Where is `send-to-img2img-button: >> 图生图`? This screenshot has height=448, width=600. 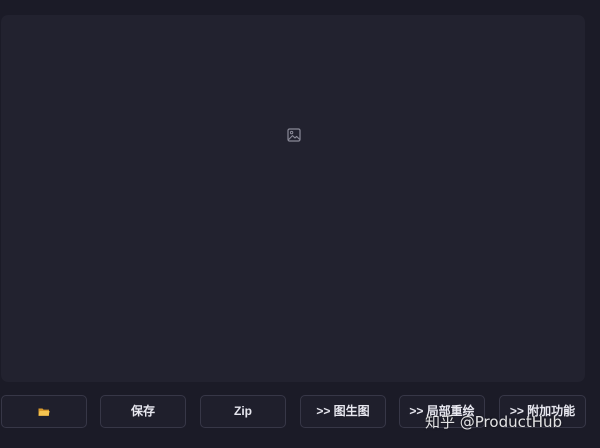
send-to-img2img-button: >> 图生图 is located at coordinates (343, 411).